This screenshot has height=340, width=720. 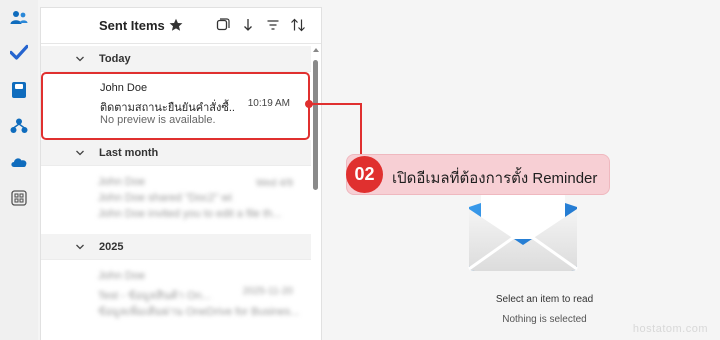 I want to click on mail-preview: No preview is available., so click(x=158, y=120).